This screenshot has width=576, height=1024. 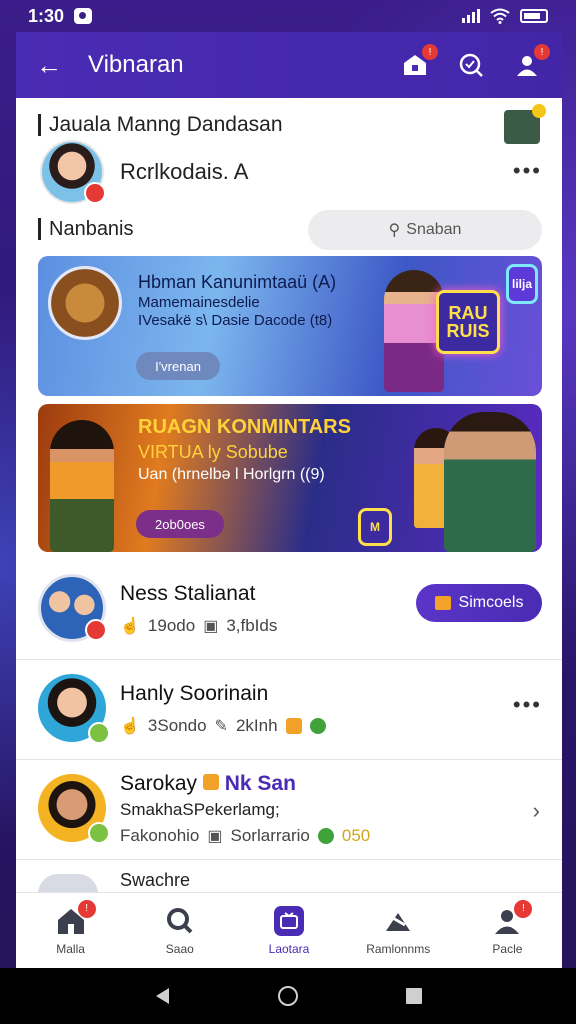 What do you see at coordinates (178, 366) in the screenshot?
I see `banner-button: I'vrenan` at bounding box center [178, 366].